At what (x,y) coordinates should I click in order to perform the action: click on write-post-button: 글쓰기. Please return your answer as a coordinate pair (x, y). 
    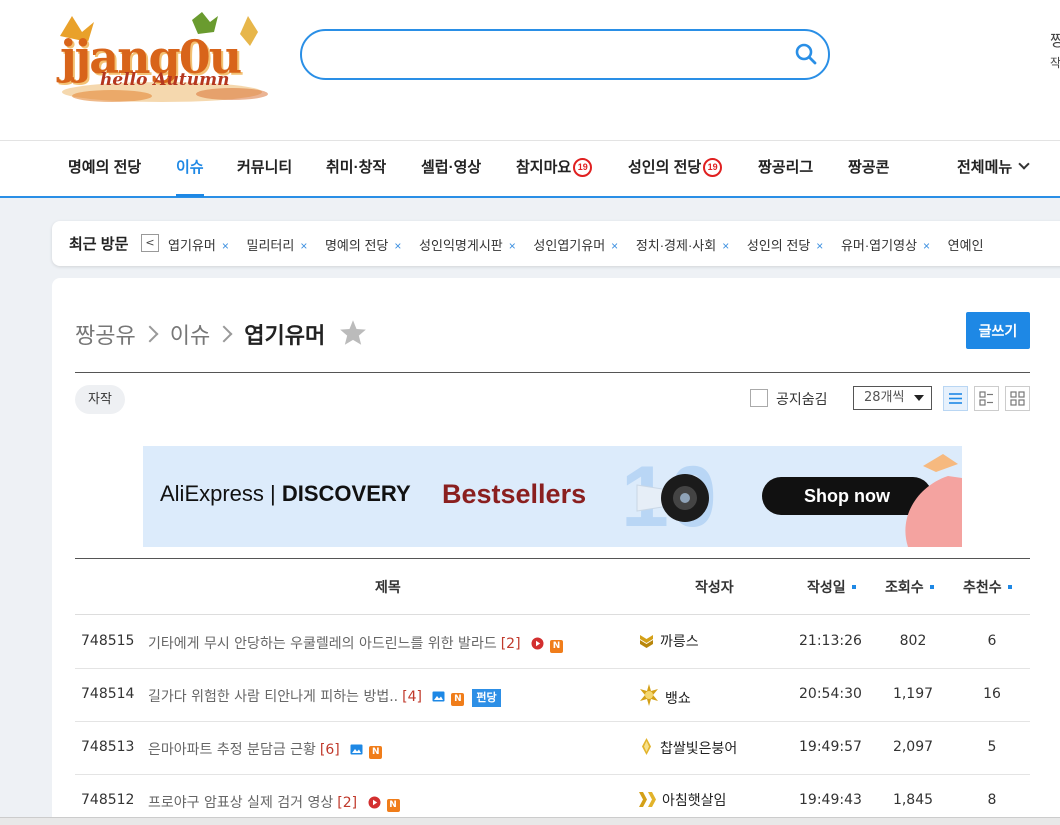
    Looking at the image, I should click on (998, 330).